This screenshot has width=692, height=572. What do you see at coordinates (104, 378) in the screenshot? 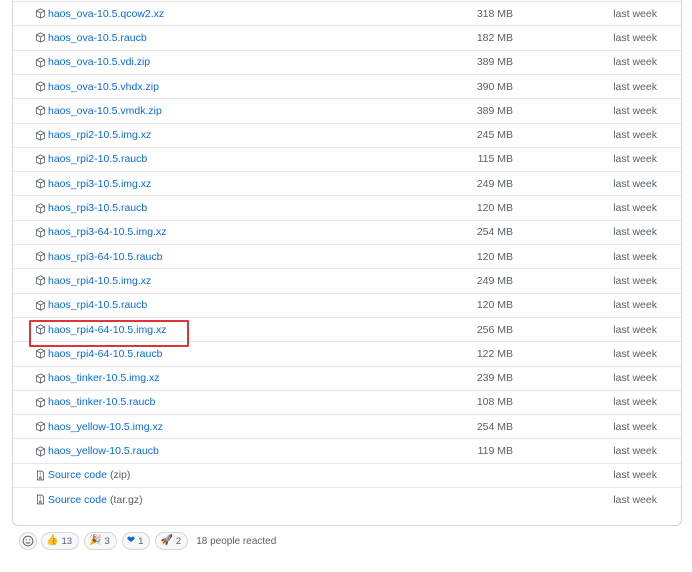
I see `asset-name: haos_tinker-10.5.img.xz` at bounding box center [104, 378].